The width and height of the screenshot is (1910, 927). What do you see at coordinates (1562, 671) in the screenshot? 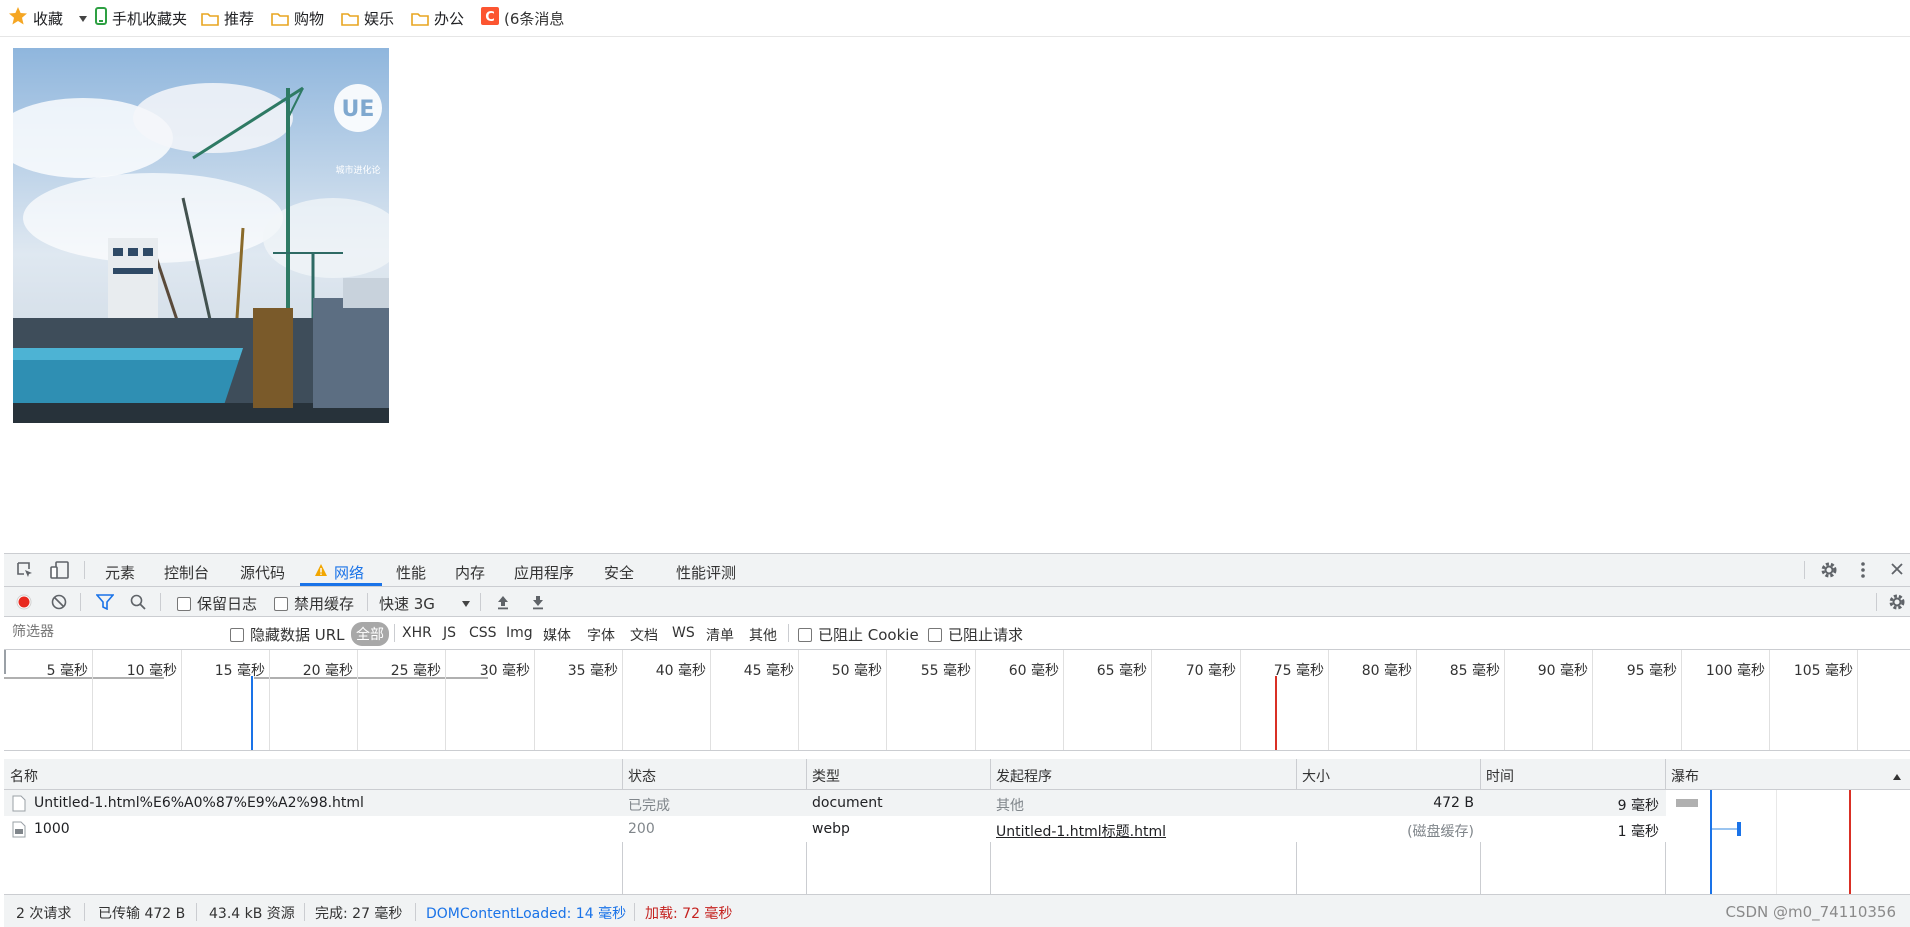
I see `timeline-tick-label: 90 毫秒` at bounding box center [1562, 671].